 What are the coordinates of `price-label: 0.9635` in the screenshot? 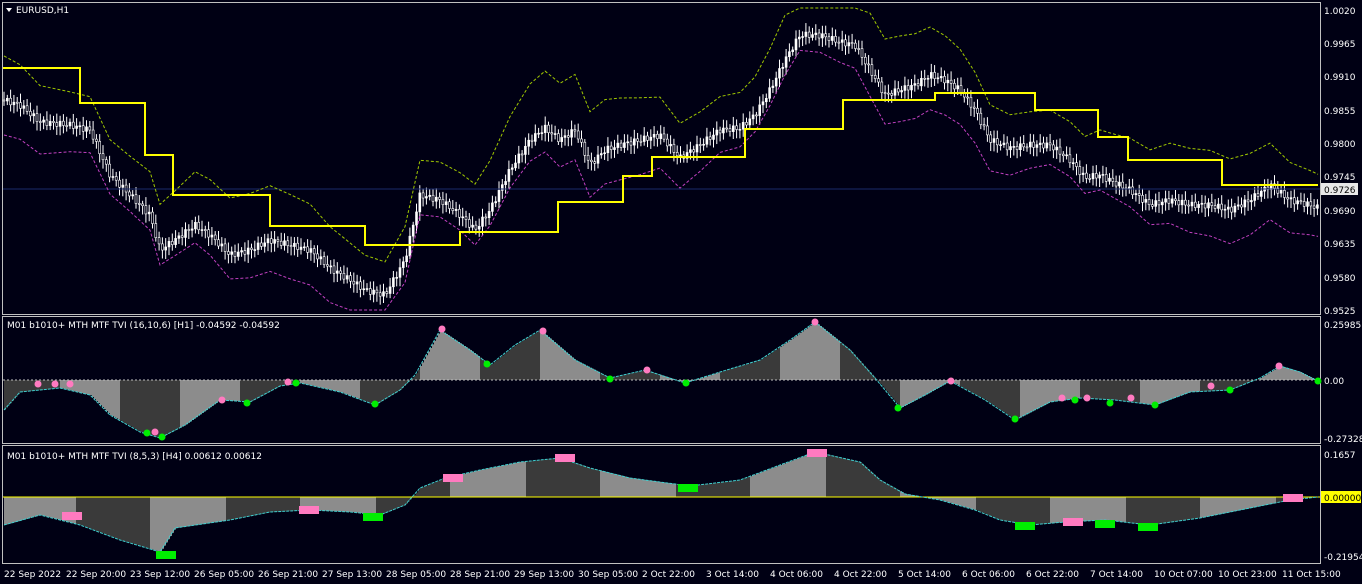 It's located at (1340, 245).